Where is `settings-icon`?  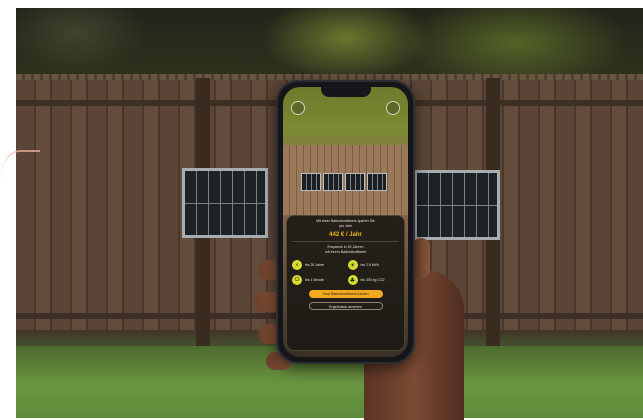
settings-icon is located at coordinates (298, 108).